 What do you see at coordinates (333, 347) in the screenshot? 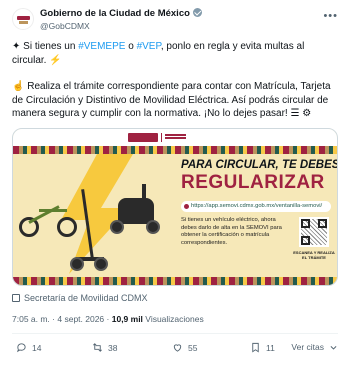
I see `chevron-down-icon` at bounding box center [333, 347].